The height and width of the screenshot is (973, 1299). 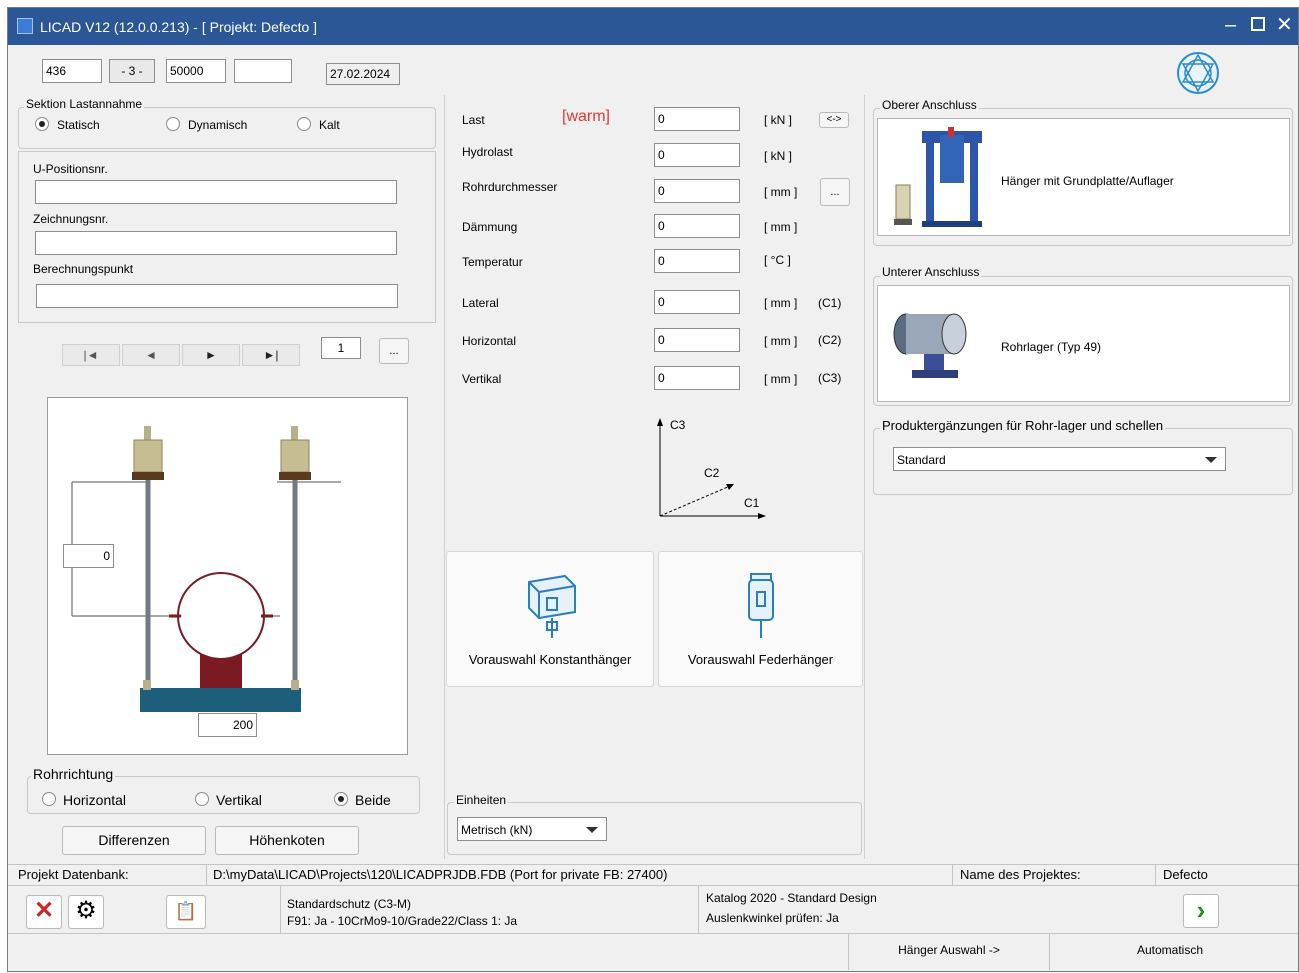 What do you see at coordinates (592, 830) in the screenshot?
I see `chevron-down-icon` at bounding box center [592, 830].